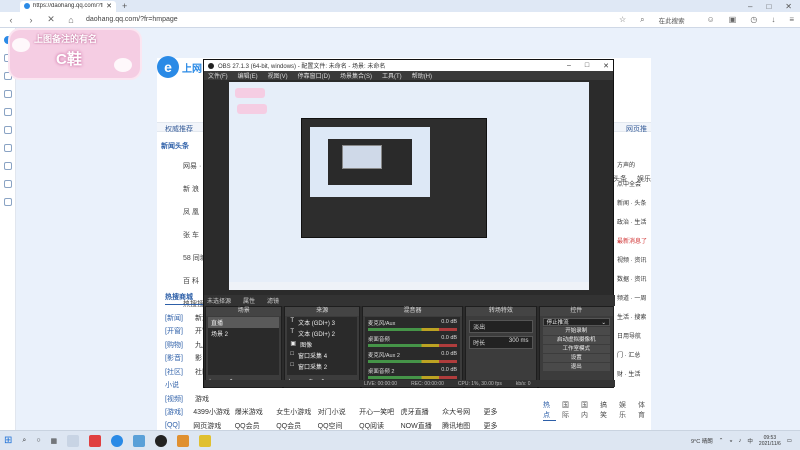  I want to click on right-news-item: 点中全会, so click(637, 183).